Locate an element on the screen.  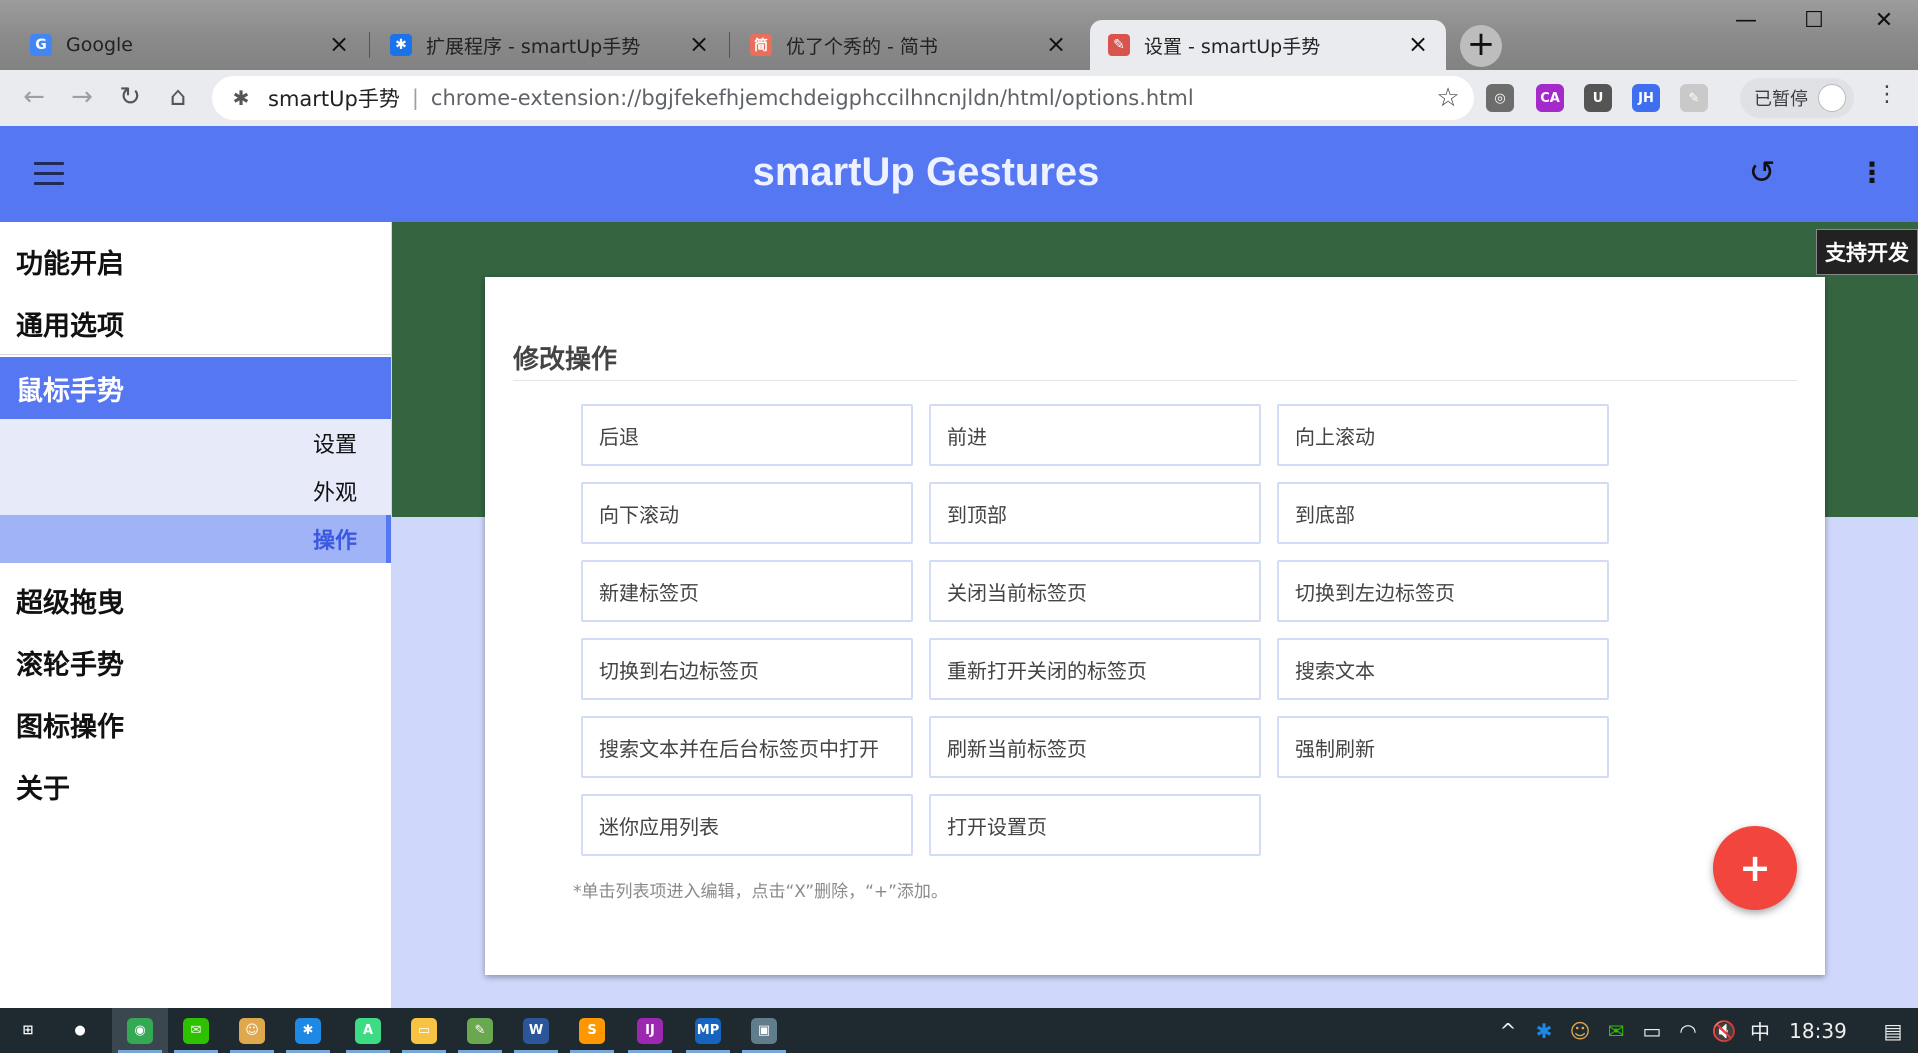
android-studio-icon: A is located at coordinates (368, 1030).